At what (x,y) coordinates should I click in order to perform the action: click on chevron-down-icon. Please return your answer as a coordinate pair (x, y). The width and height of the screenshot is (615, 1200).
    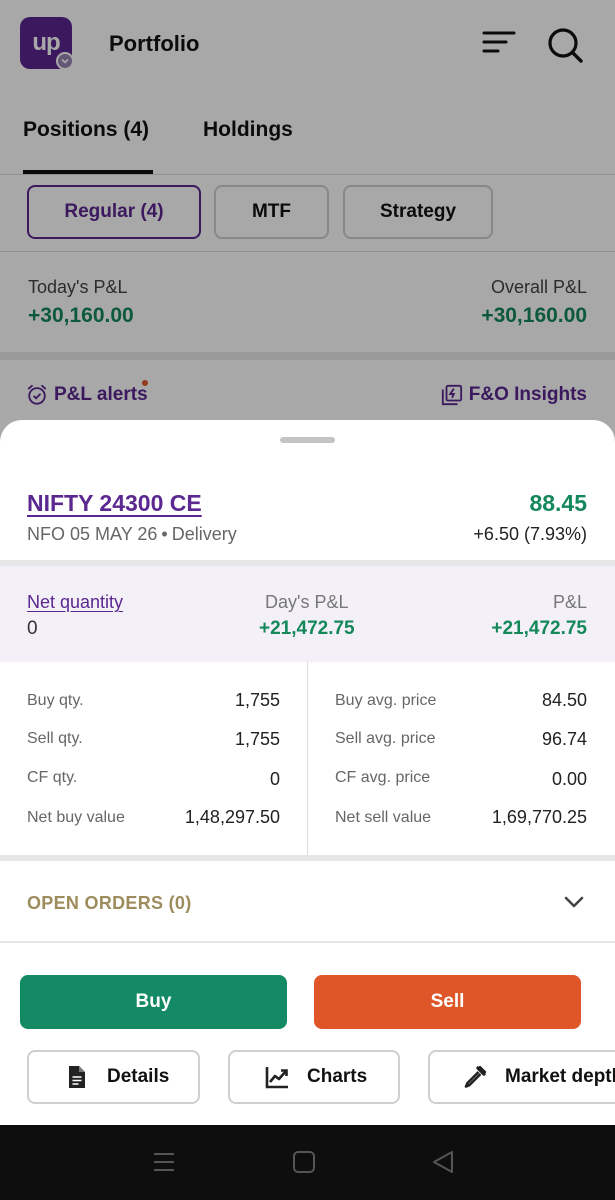
    Looking at the image, I should click on (574, 902).